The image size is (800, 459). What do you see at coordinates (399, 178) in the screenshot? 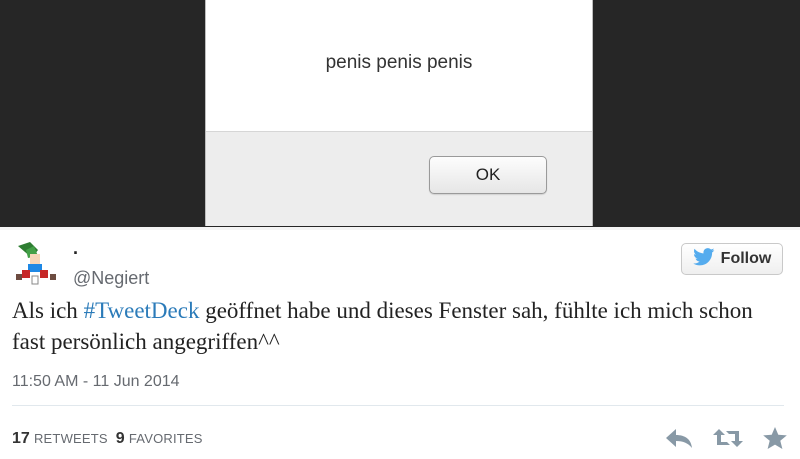
I see `dialog-footer: OK` at bounding box center [399, 178].